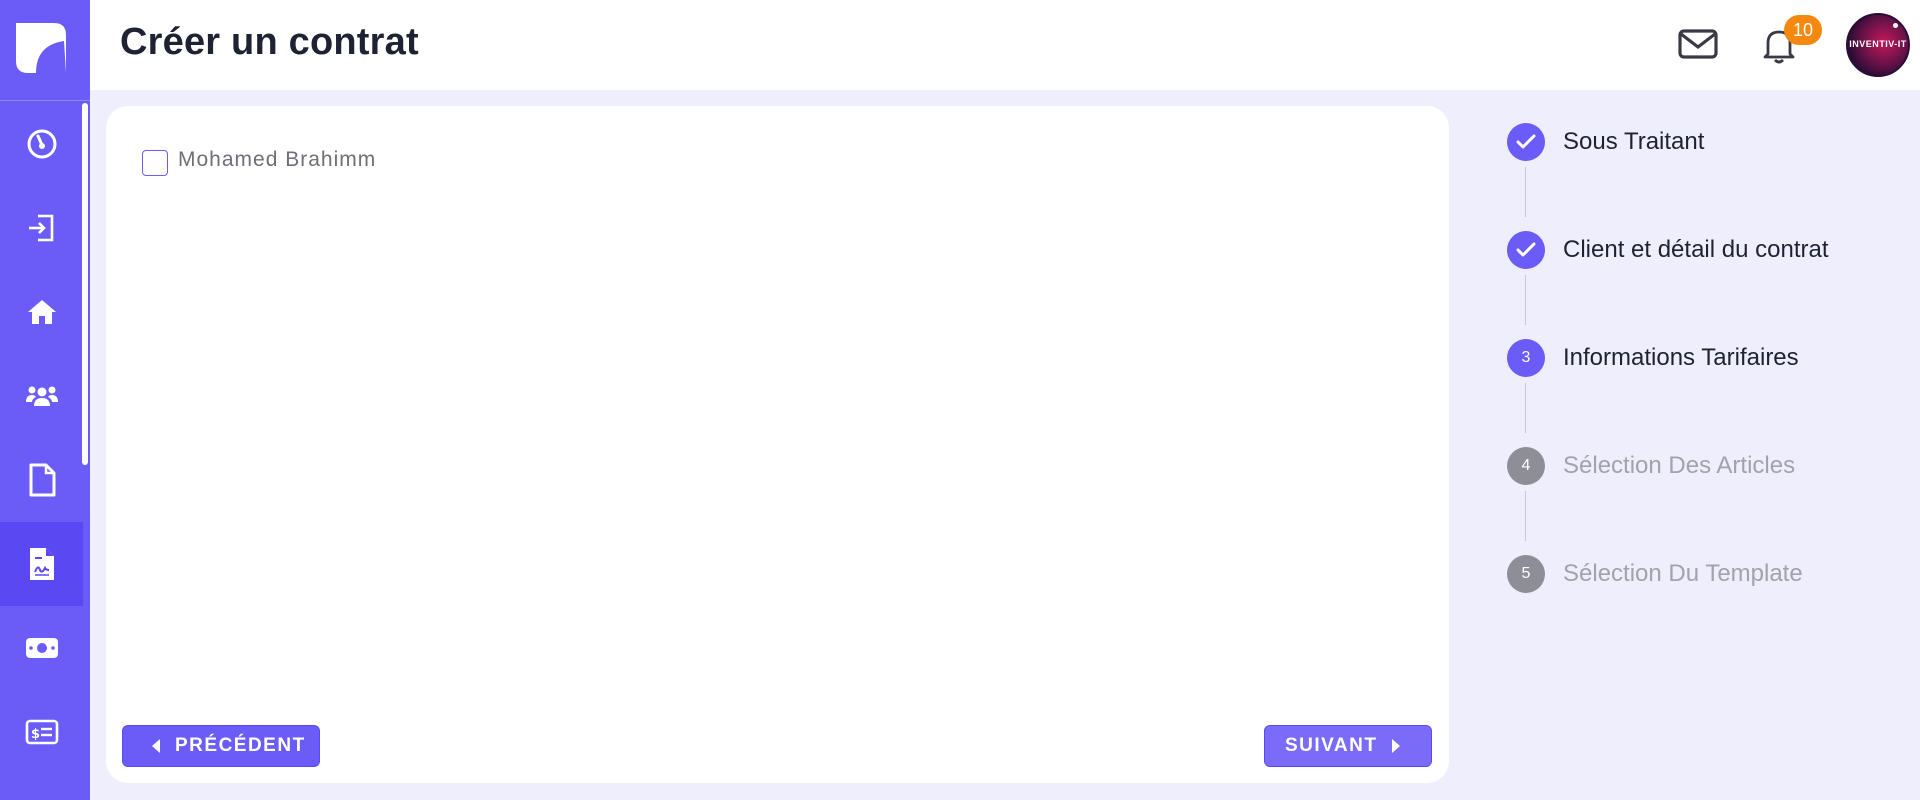 Image resolution: width=1920 pixels, height=800 pixels. Describe the element at coordinates (1396, 746) in the screenshot. I see `caret-right-icon` at that location.